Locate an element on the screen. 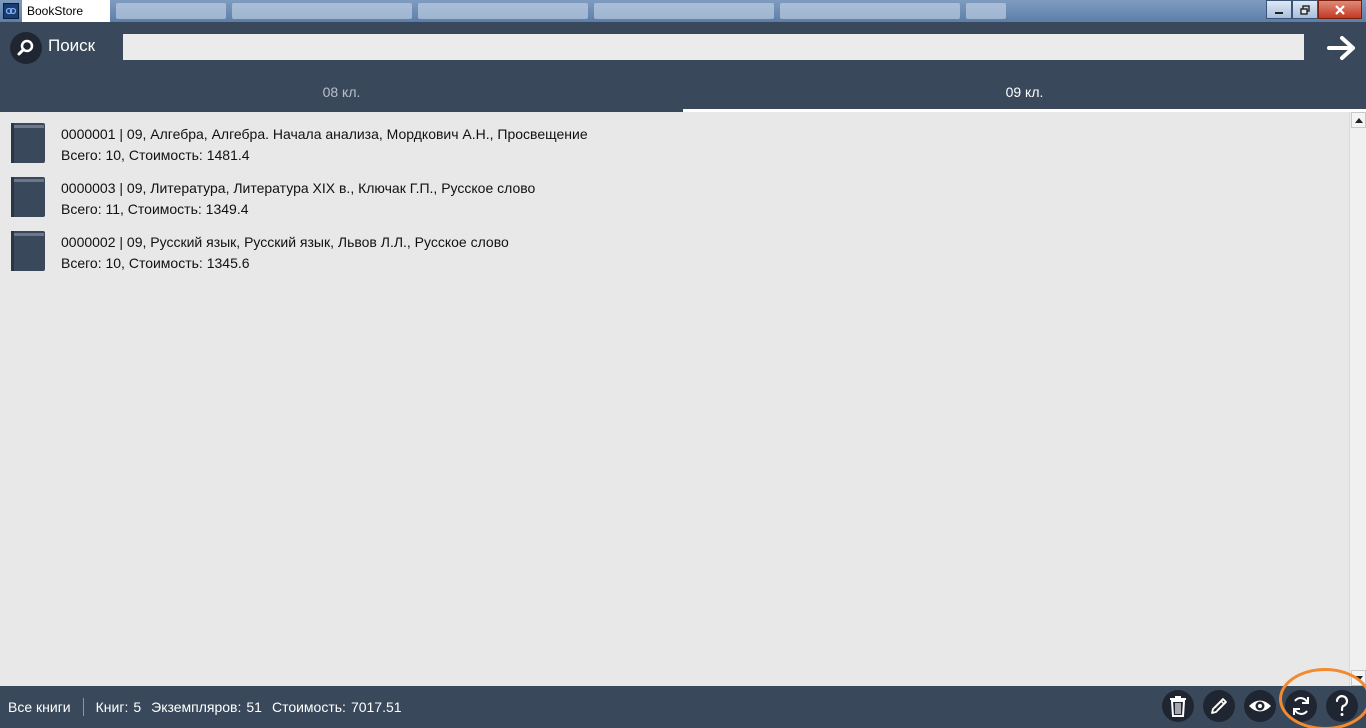 This screenshot has width=1366, height=728. total-cost-stat: Стоимость: 7017.51 is located at coordinates (337, 707).